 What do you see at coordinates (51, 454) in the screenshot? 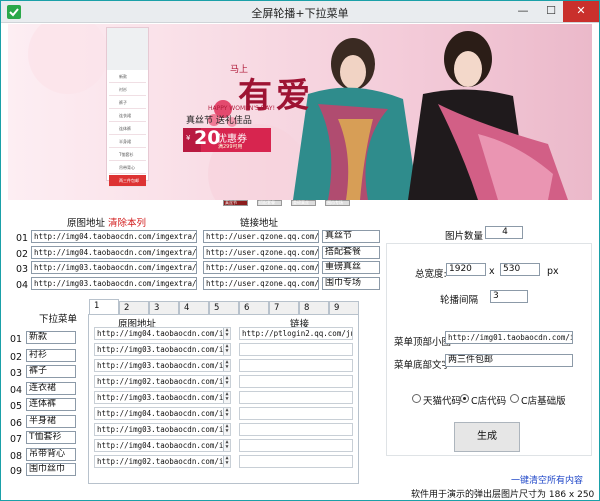
I see `menu-name-input: 吊带背心` at bounding box center [51, 454].